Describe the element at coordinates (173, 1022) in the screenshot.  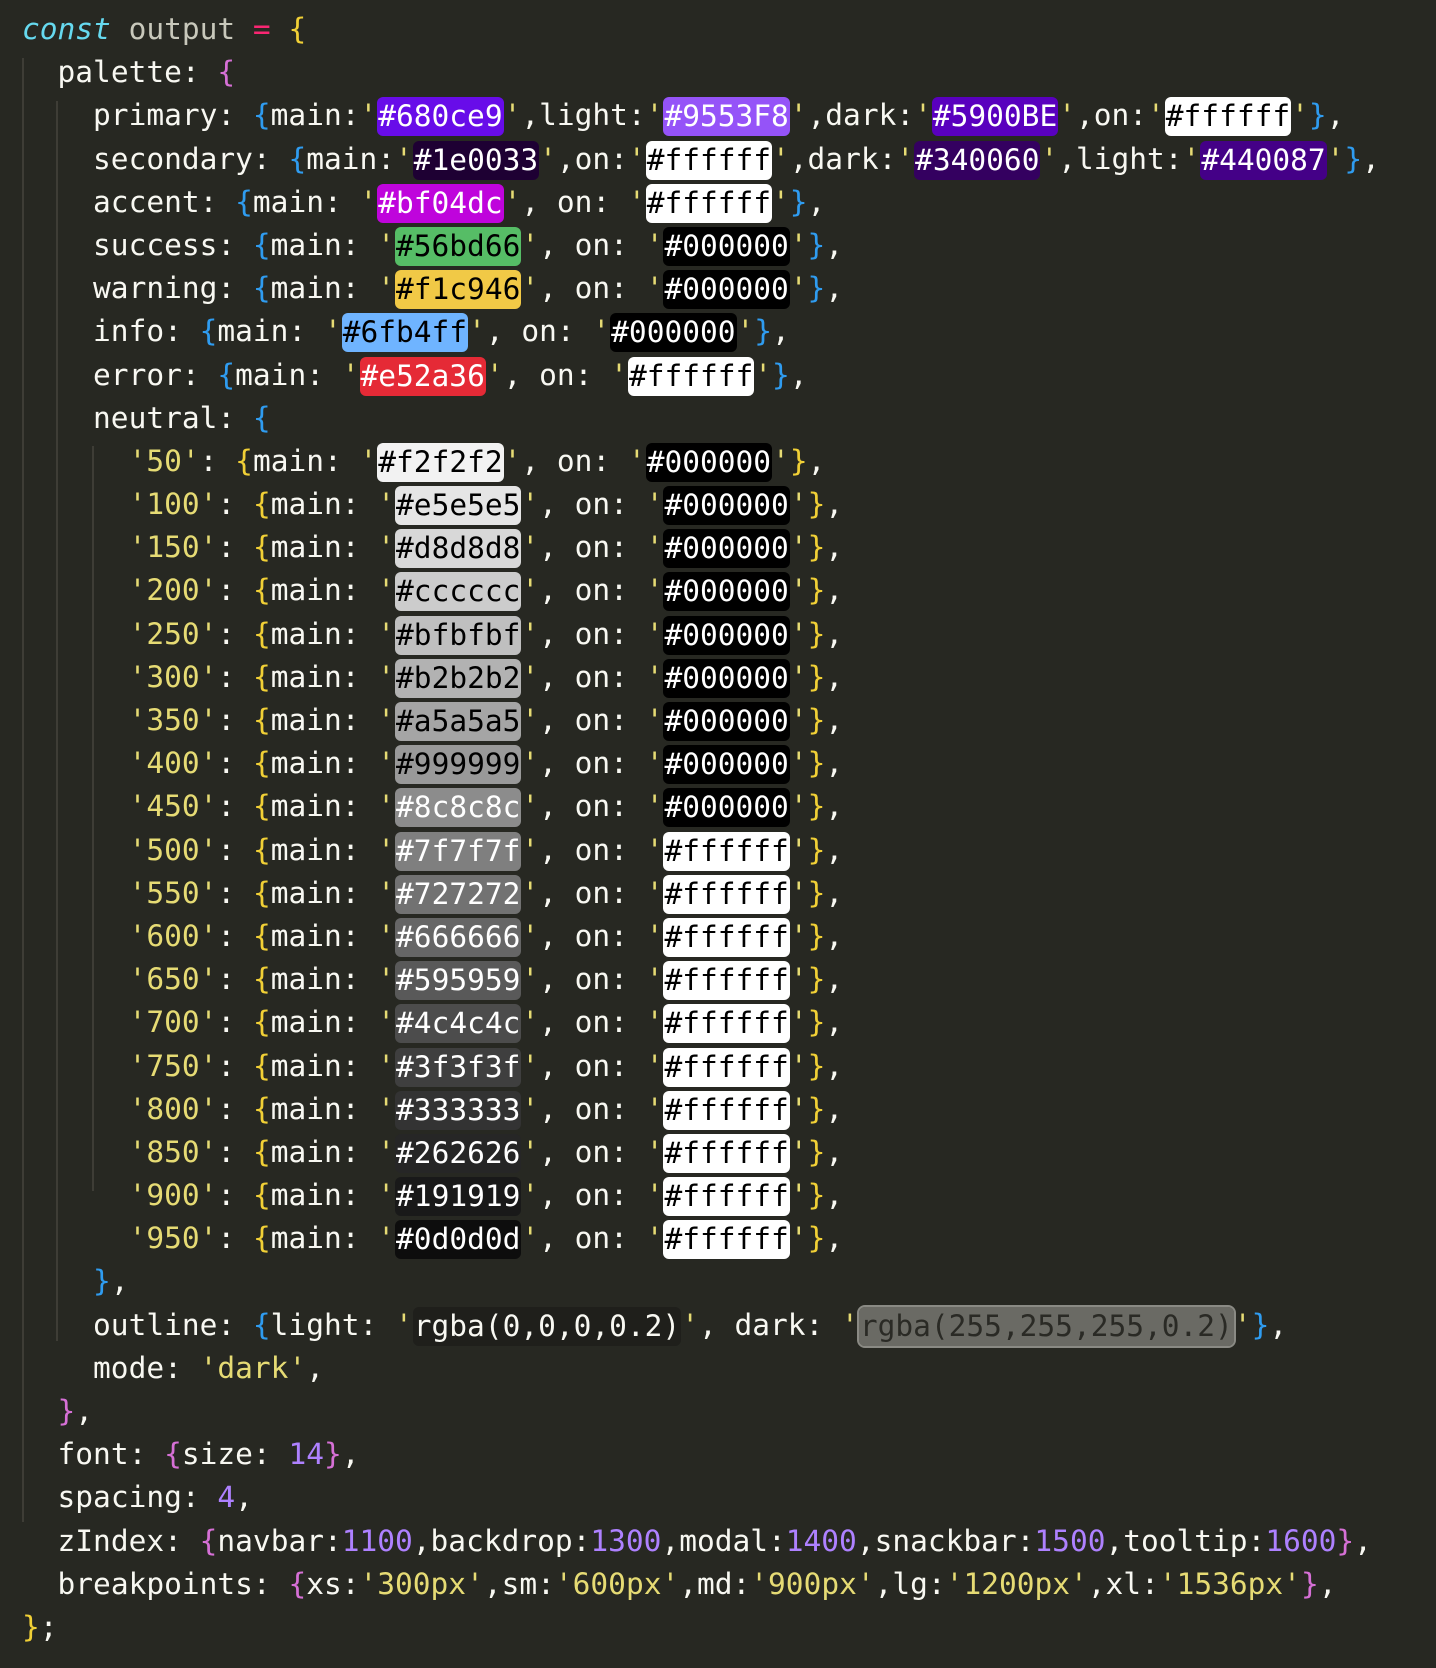
I see `neutral-shade-key: 700` at that location.